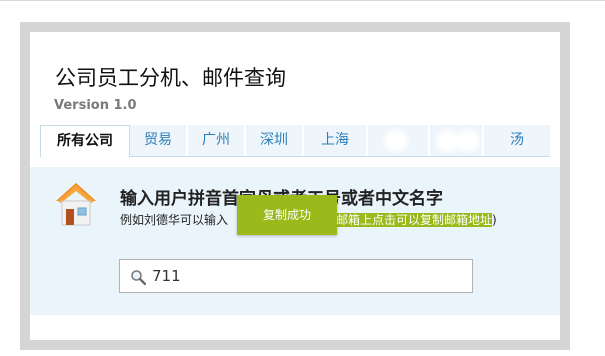 This screenshot has width=605, height=356. What do you see at coordinates (302, 276) in the screenshot?
I see `search-input` at bounding box center [302, 276].